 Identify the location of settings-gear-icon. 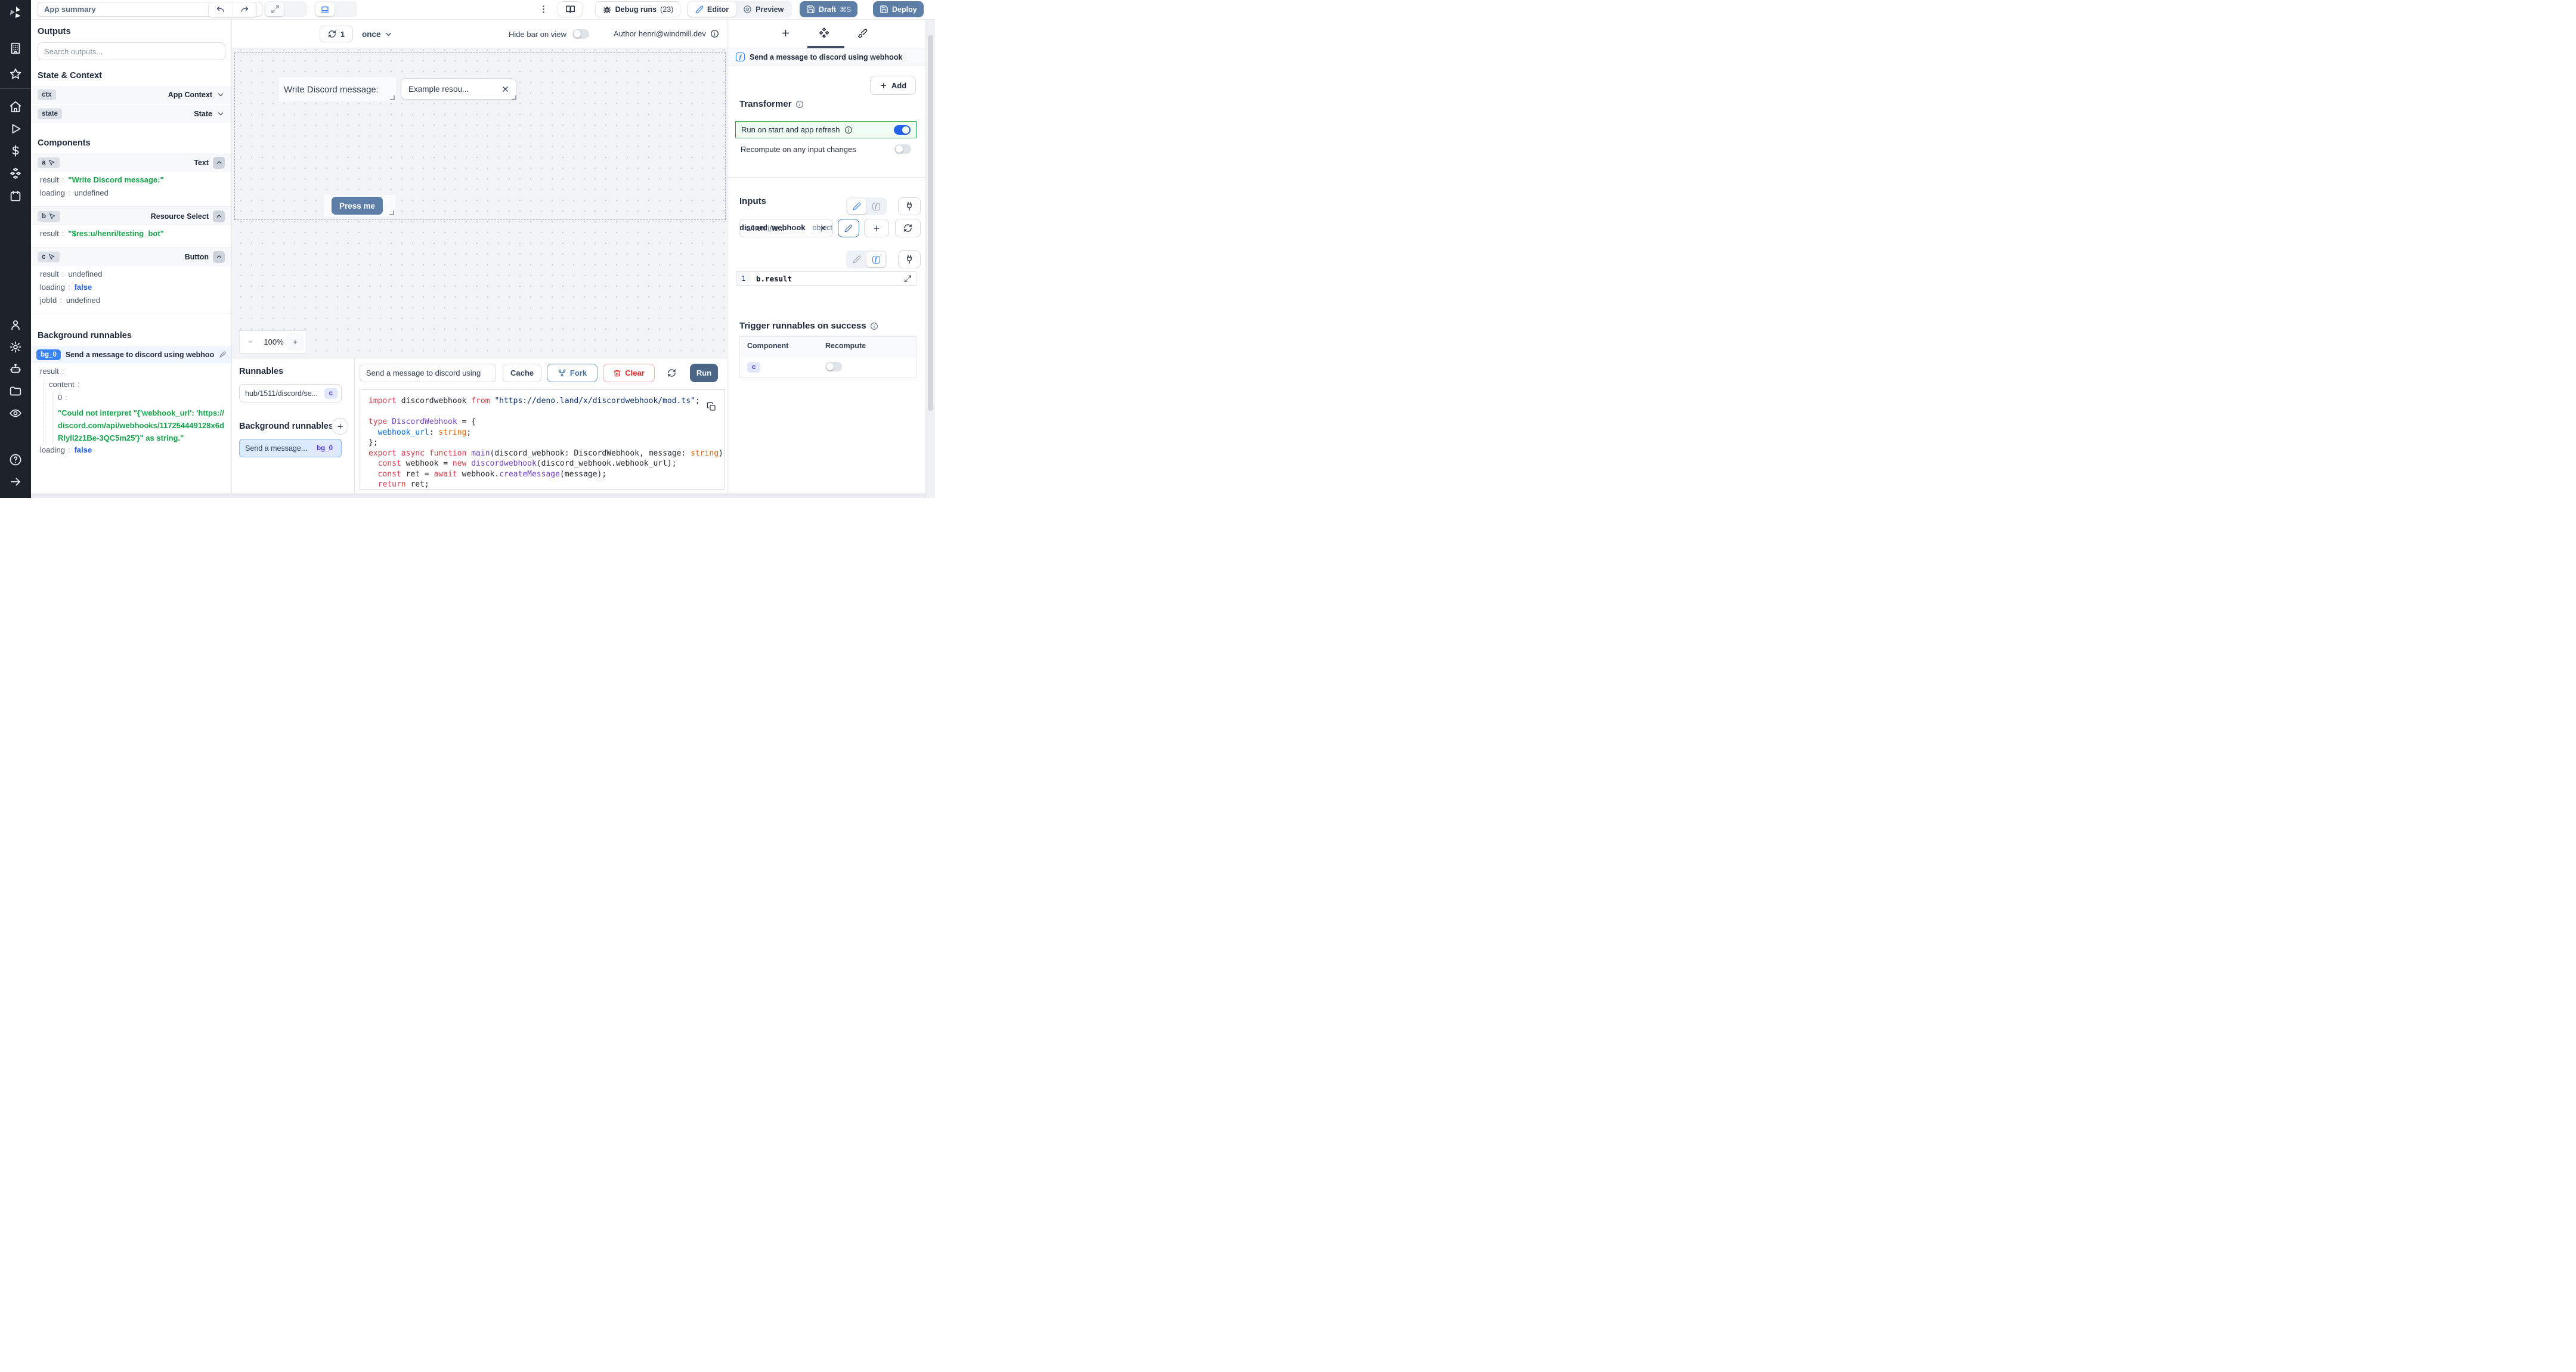
(16, 347).